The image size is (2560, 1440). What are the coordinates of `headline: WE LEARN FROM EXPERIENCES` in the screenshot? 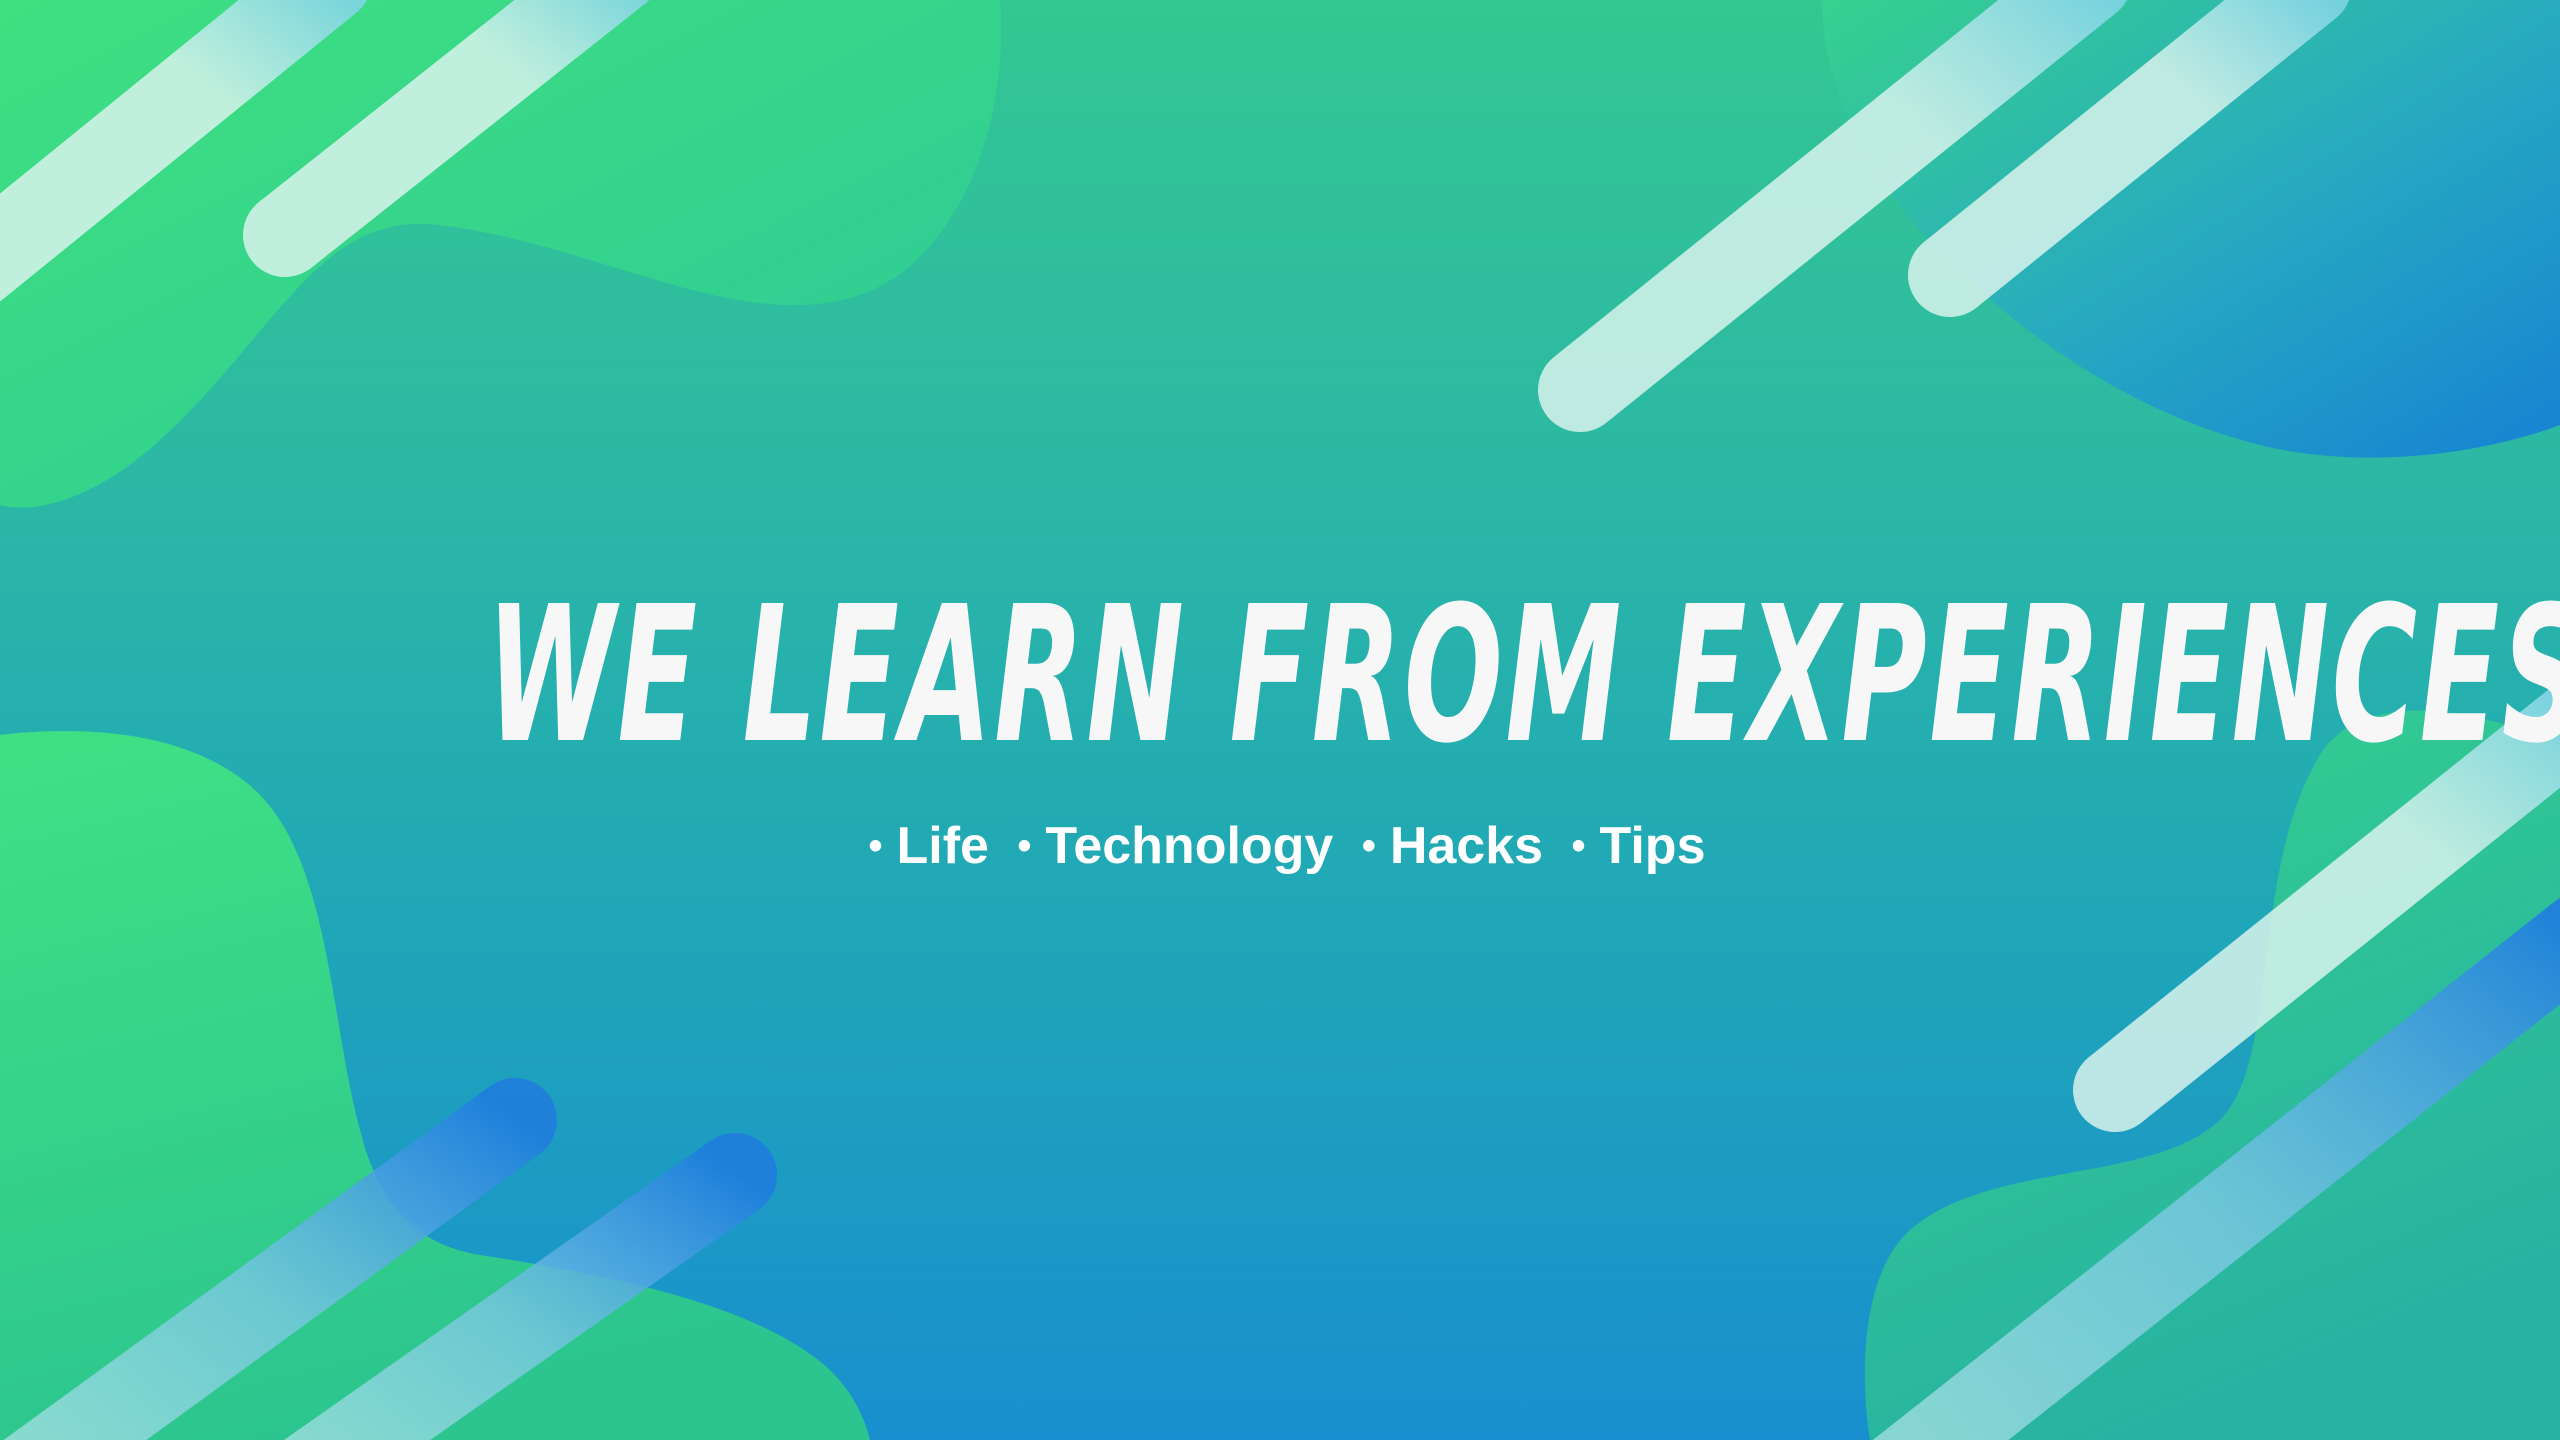 It's located at (1523, 675).